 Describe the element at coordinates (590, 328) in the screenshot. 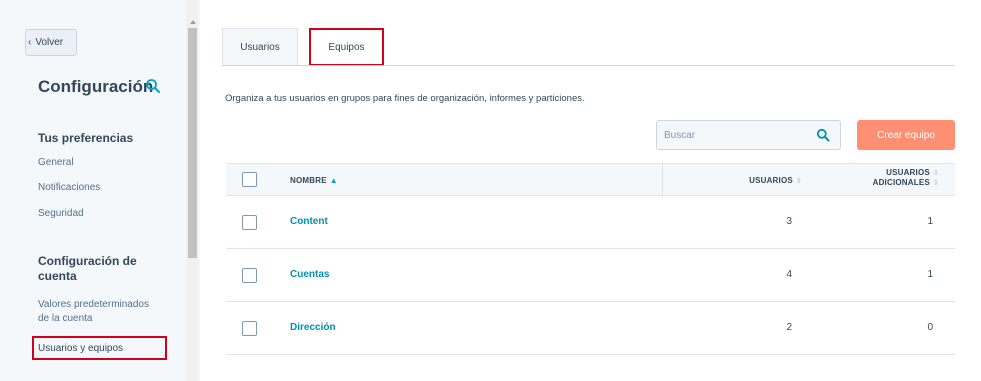

I see `table-row: Dirección 2 0` at that location.